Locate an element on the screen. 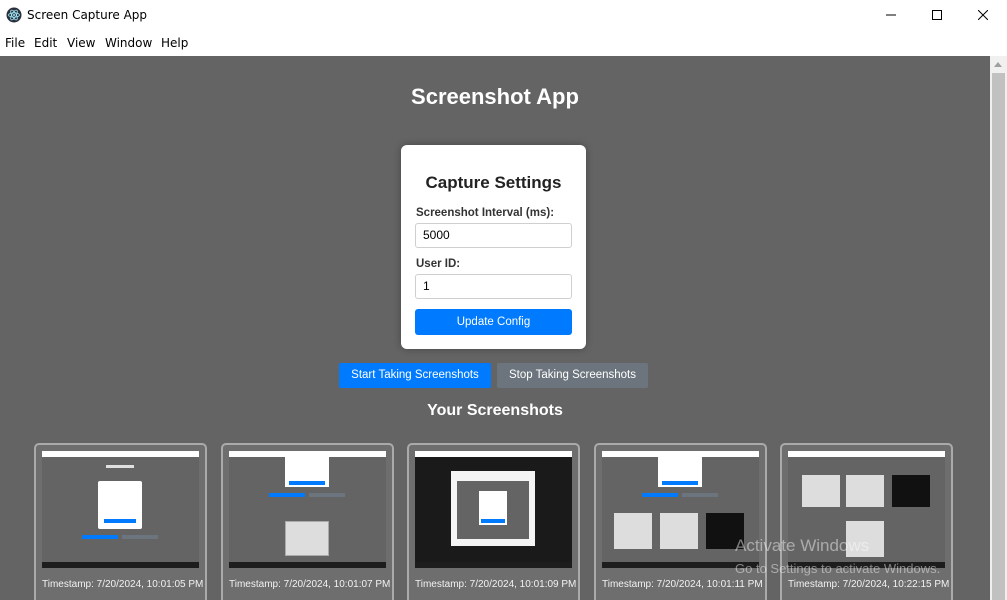 Image resolution: width=1007 pixels, height=600 pixels. menu-file: File is located at coordinates (15, 43).